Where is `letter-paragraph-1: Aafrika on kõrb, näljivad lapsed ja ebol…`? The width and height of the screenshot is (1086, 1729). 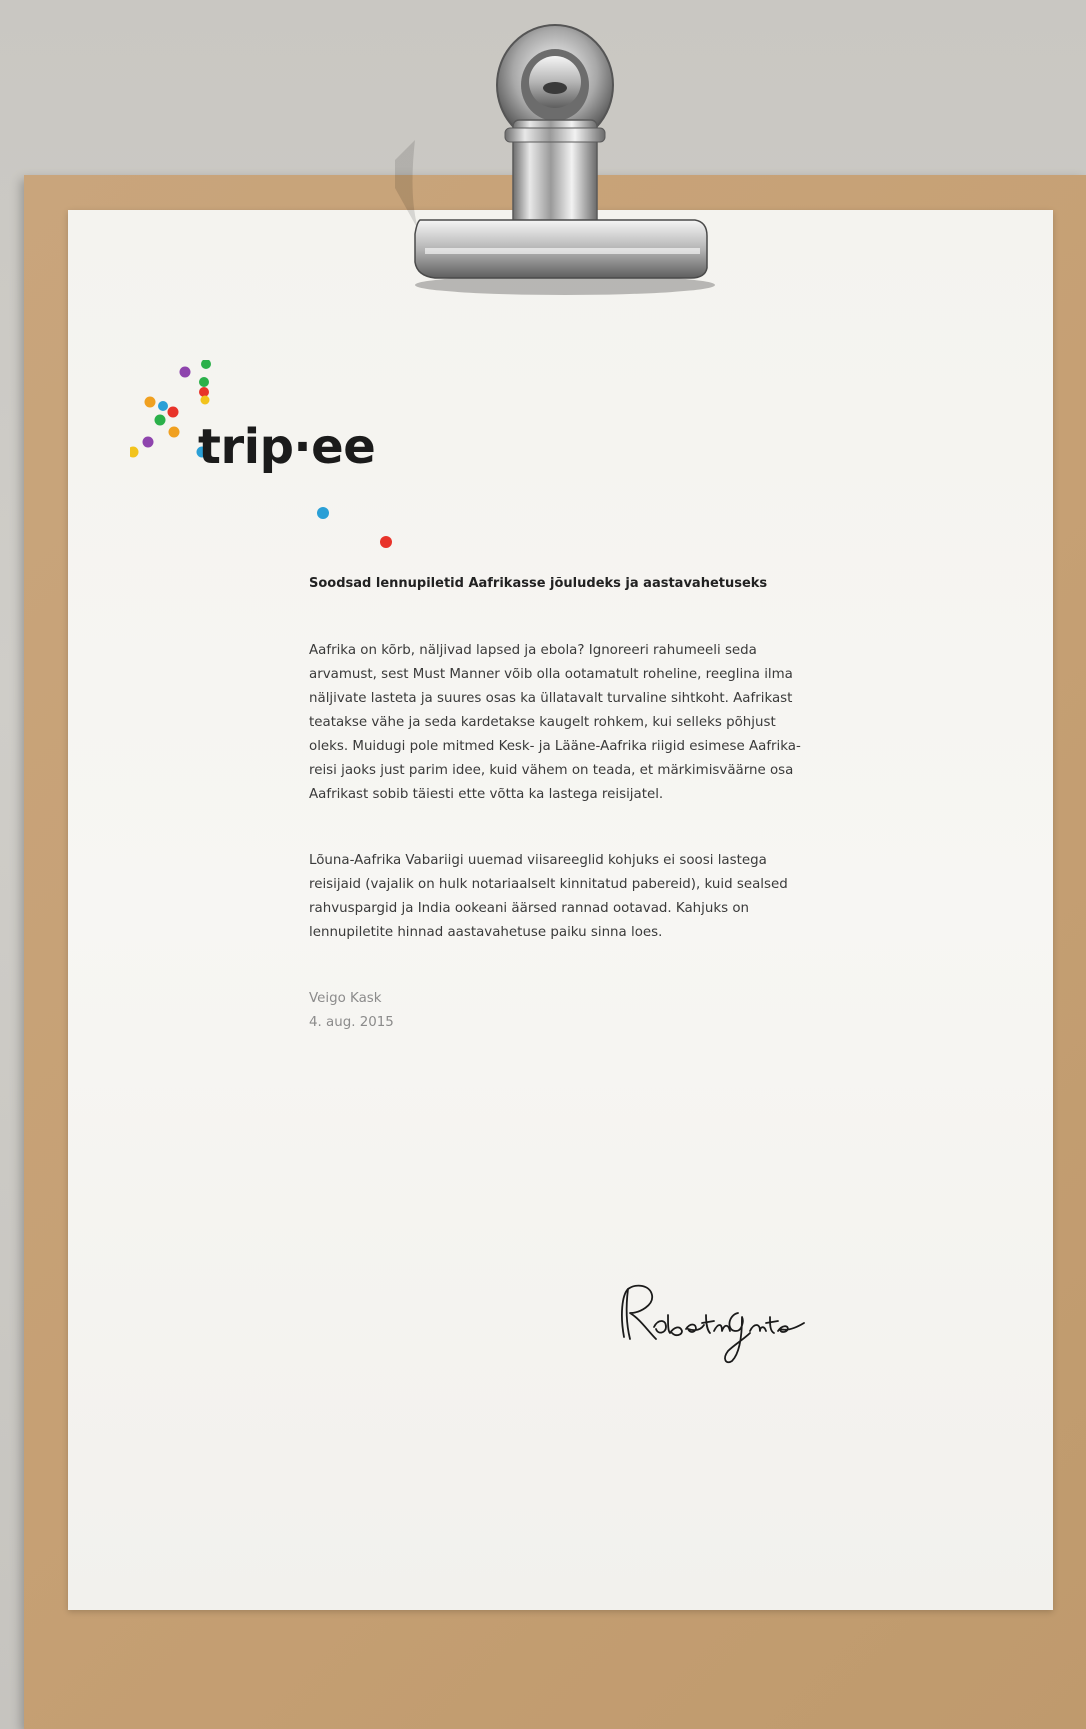
letter-paragraph-1: Aafrika on kõrb, näljivad lapsed ja ebol… is located at coordinates (555, 722).